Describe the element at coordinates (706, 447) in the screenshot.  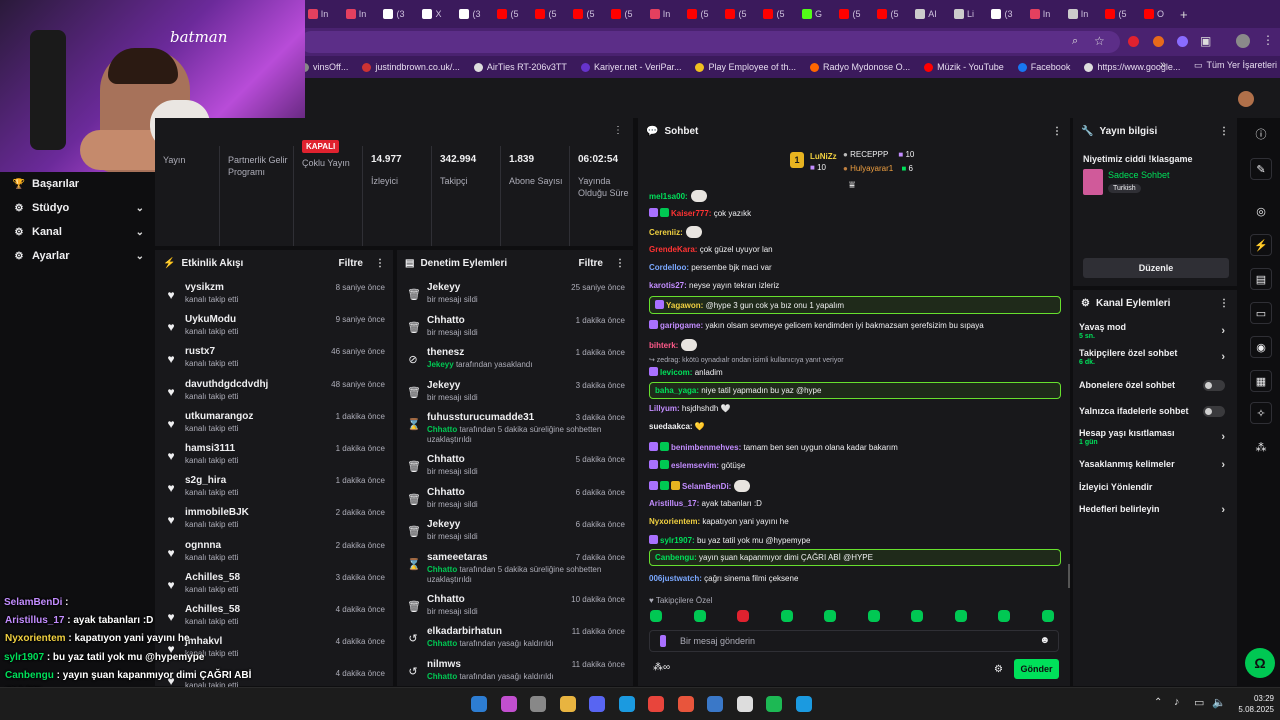
I see `chat-username: benimbenmehves:` at that location.